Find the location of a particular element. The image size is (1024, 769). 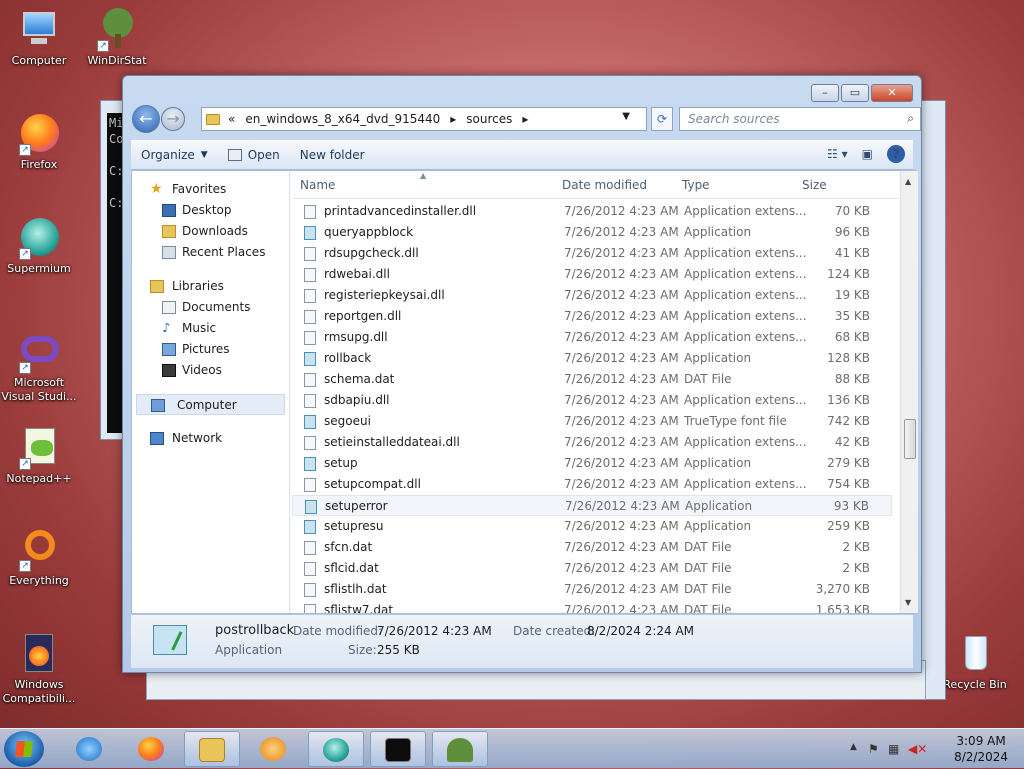

refresh-button: ⟳ is located at coordinates (662, 119).